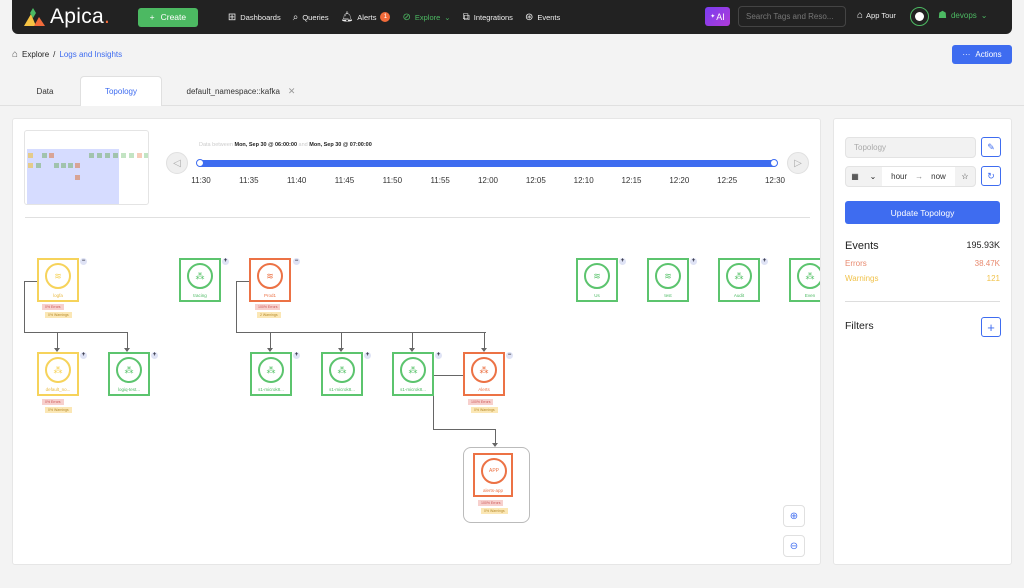  What do you see at coordinates (962, 15) in the screenshot?
I see `user-menu: ☗ devops ⌄` at bounding box center [962, 15].